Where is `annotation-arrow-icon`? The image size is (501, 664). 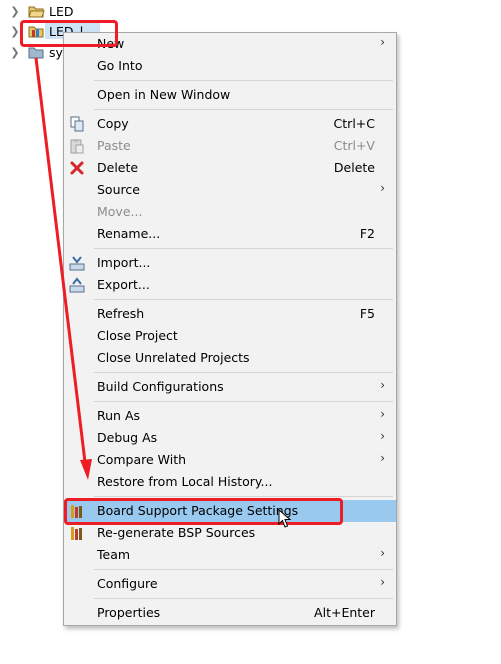 annotation-arrow-icon is located at coordinates (63, 268).